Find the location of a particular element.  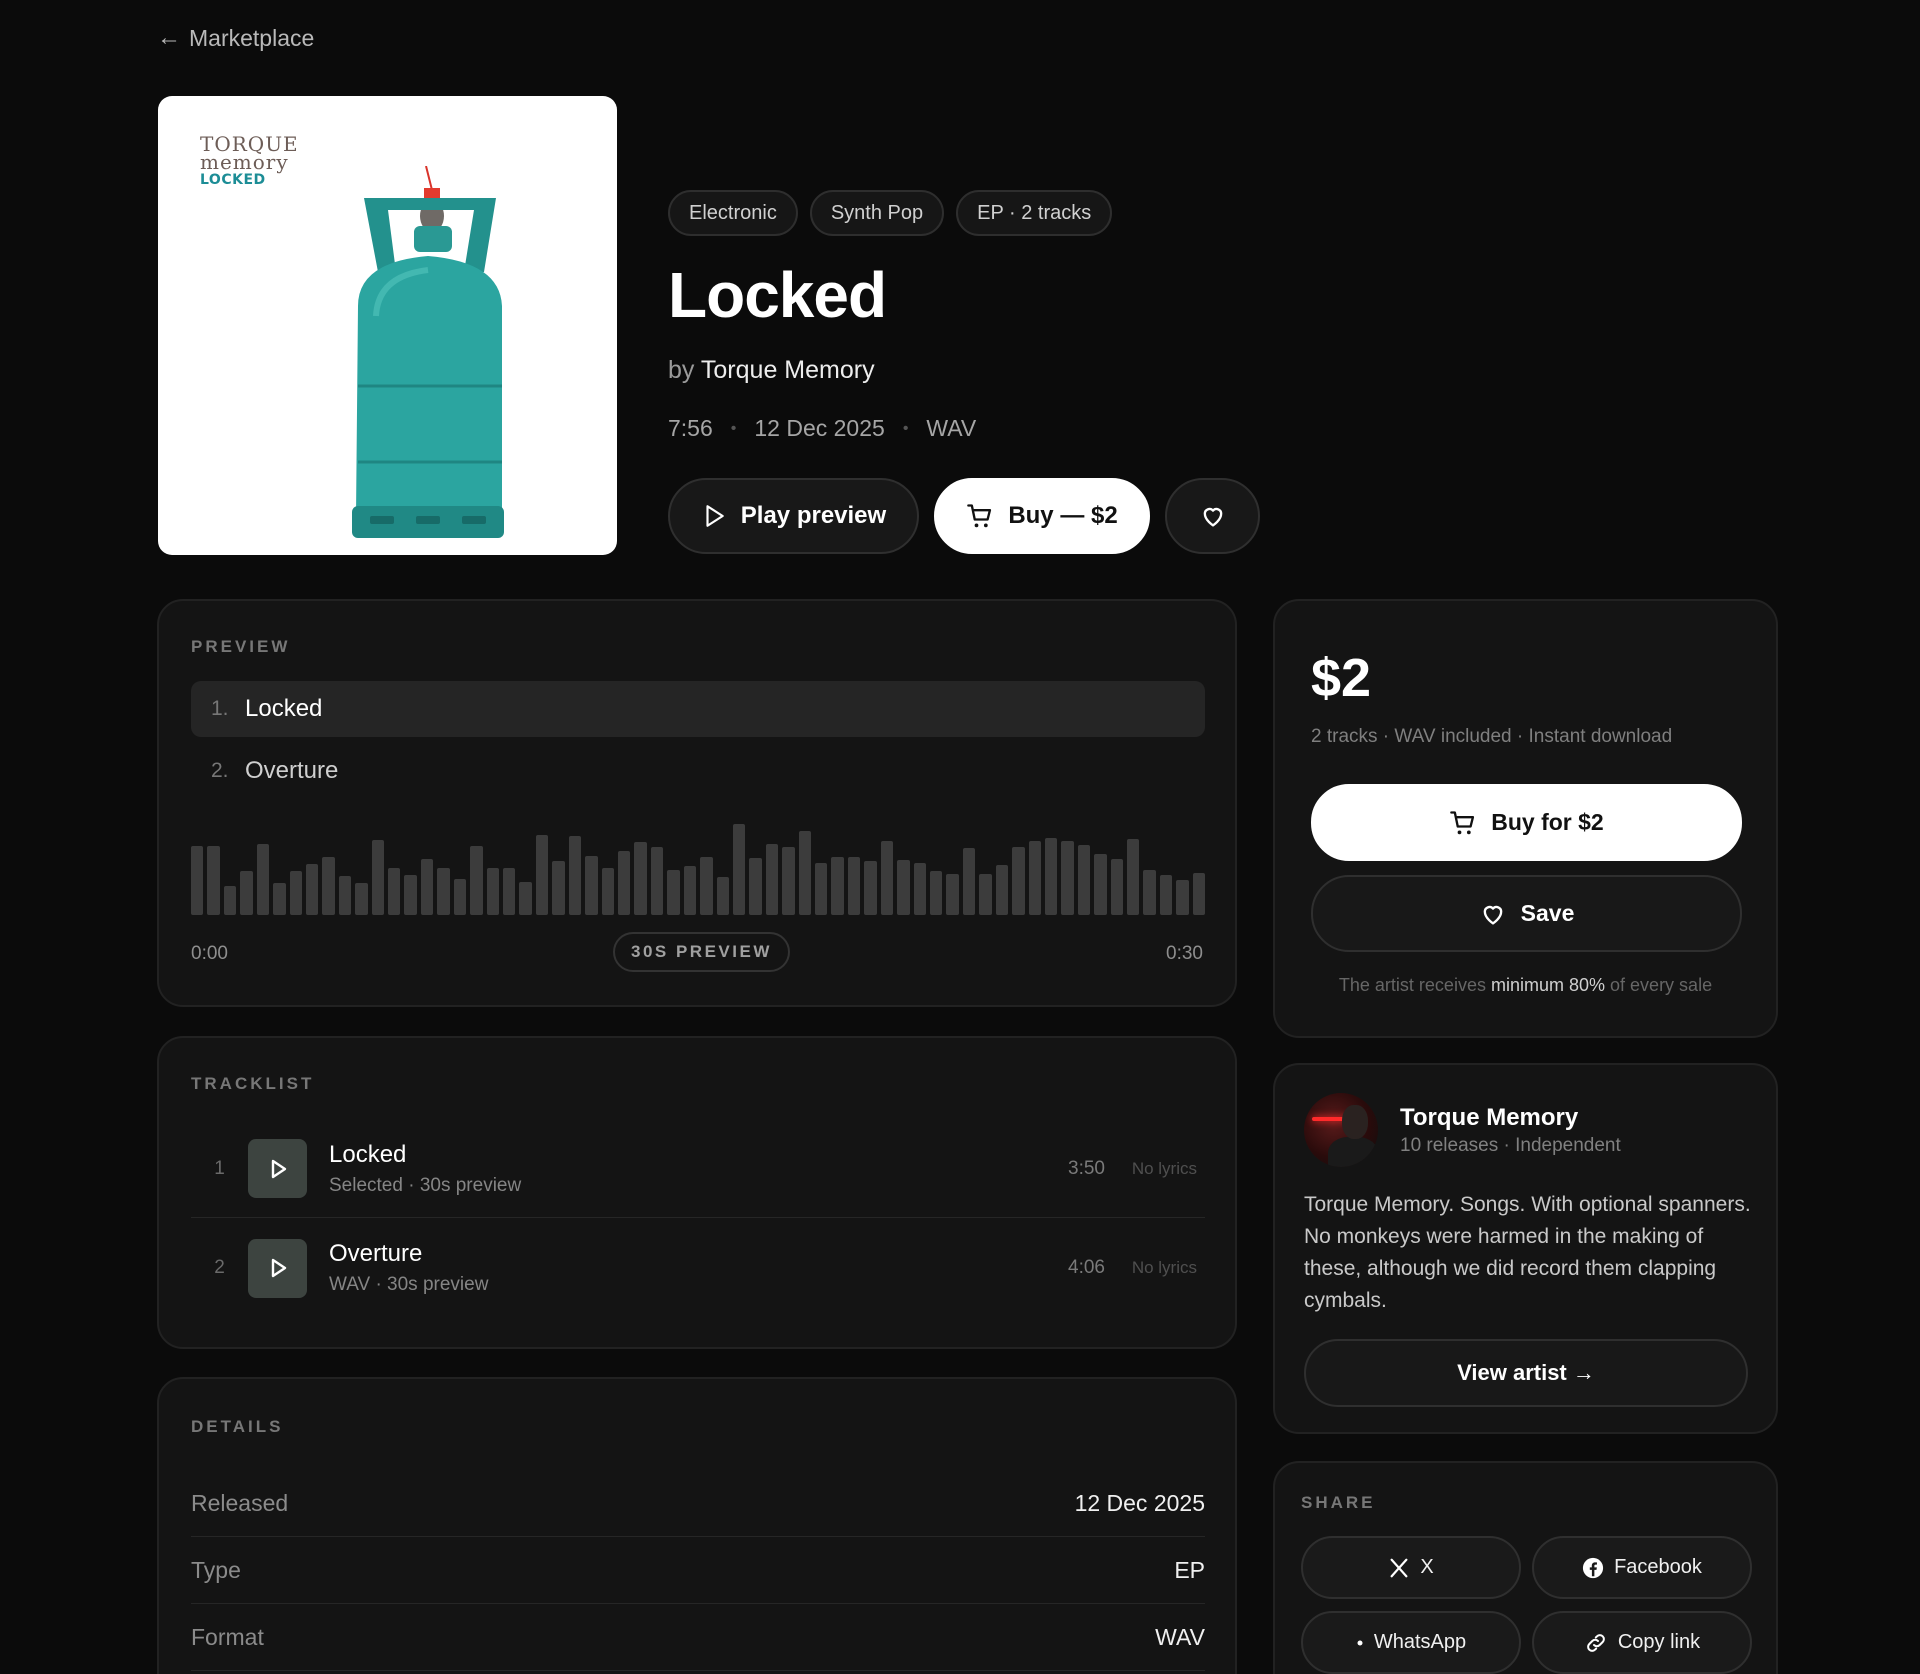

favorite-button is located at coordinates (1212, 516).